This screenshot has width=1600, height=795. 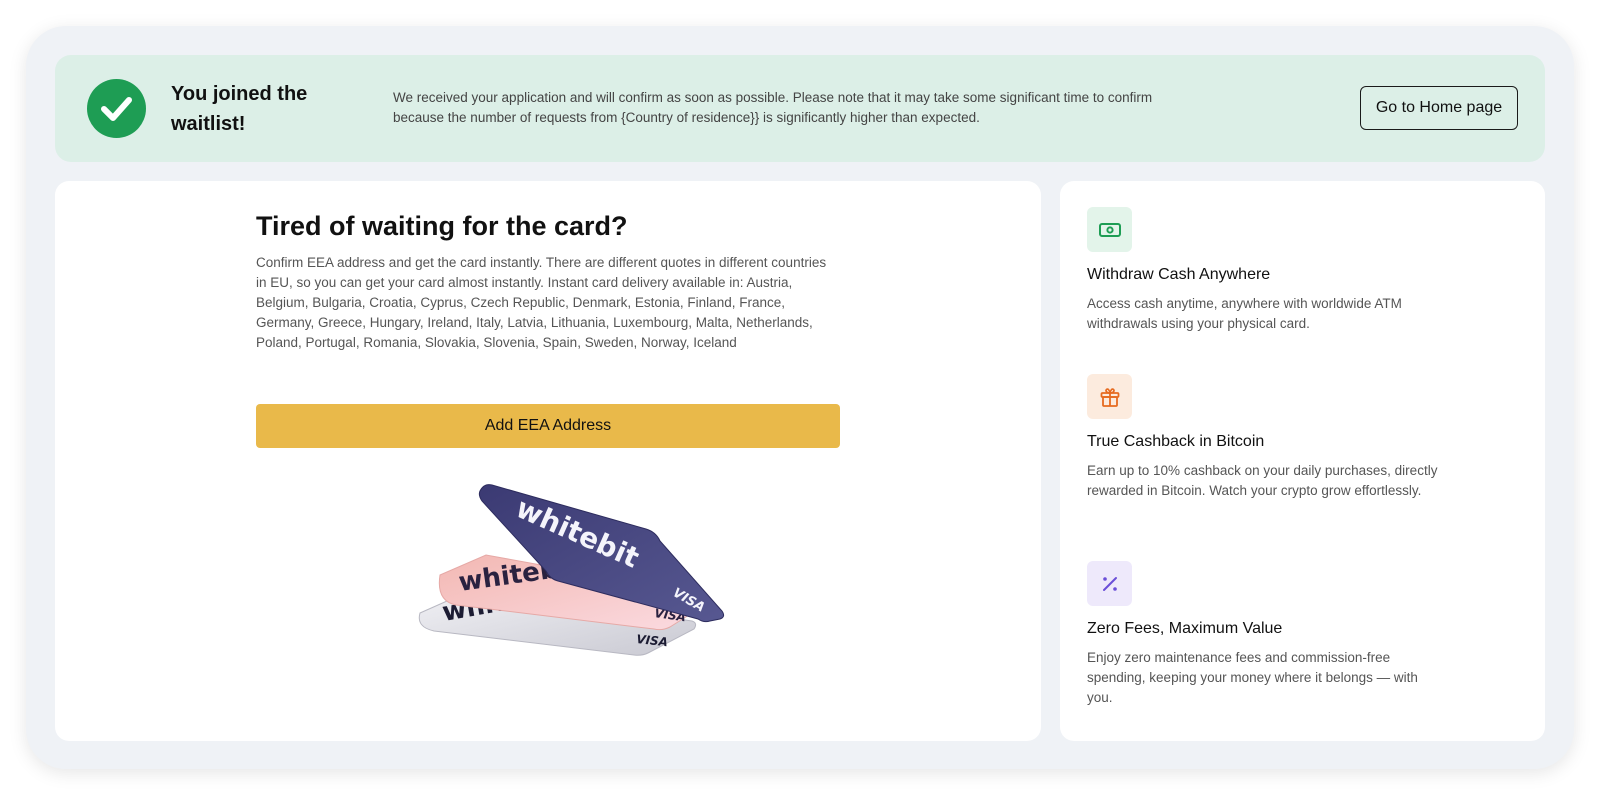 I want to click on banner-title: You joined the waitlist!, so click(x=239, y=109).